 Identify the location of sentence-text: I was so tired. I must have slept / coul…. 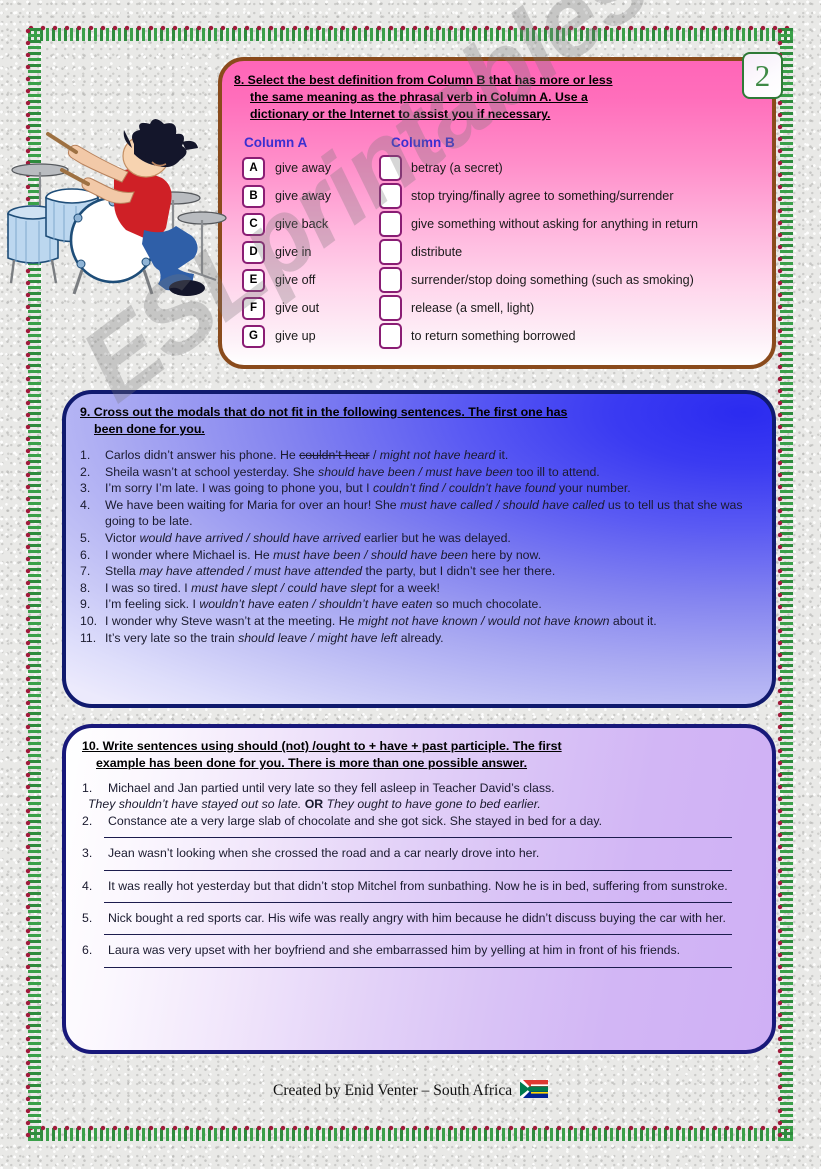
(272, 587).